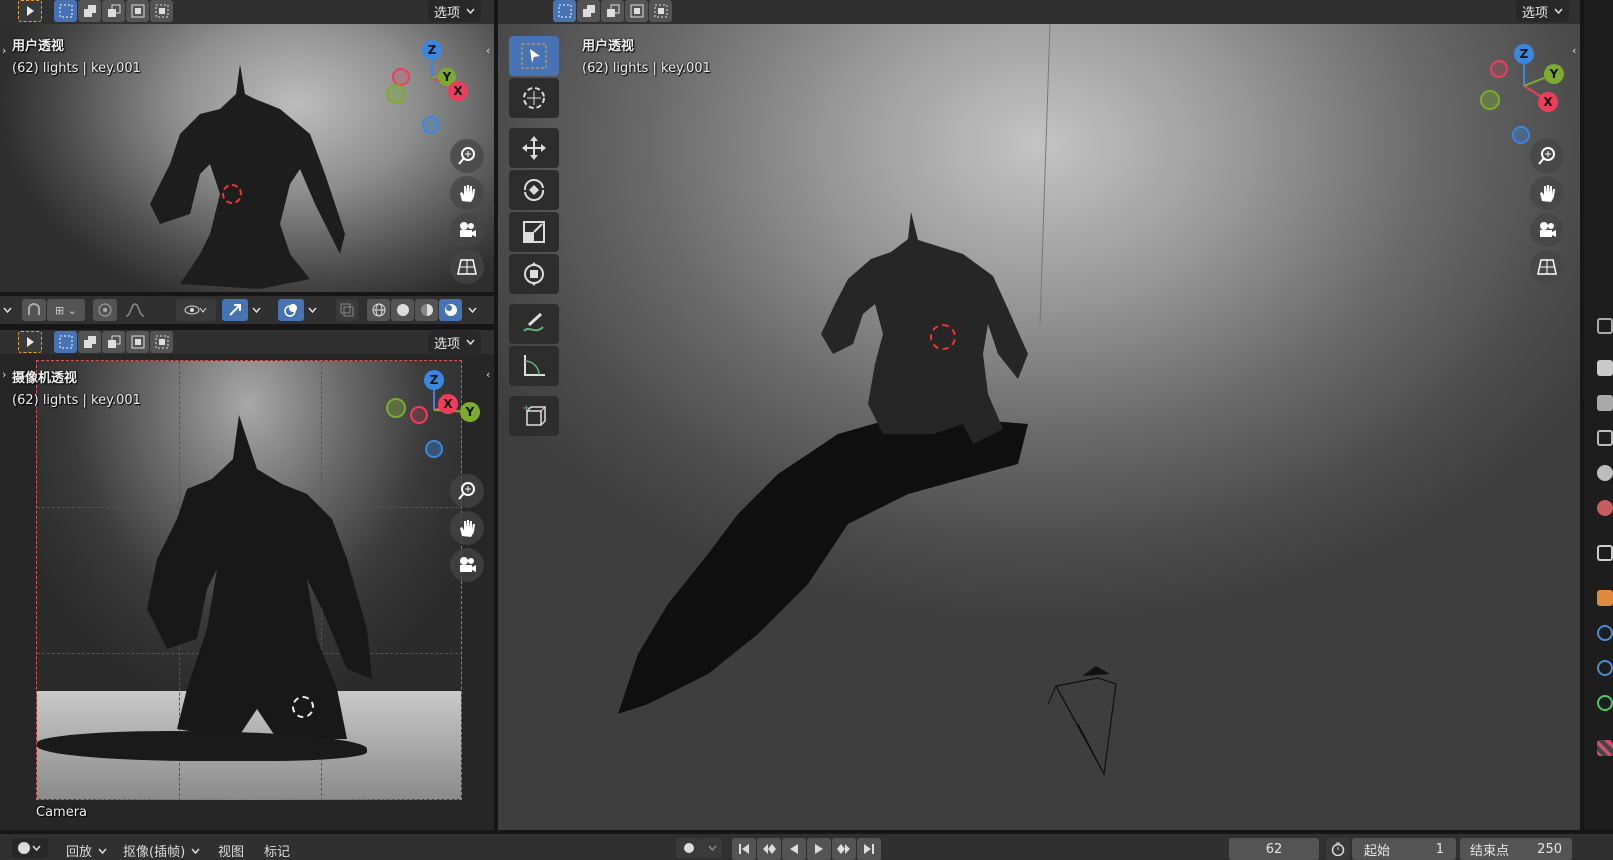  I want to click on tool-scale, so click(534, 232).